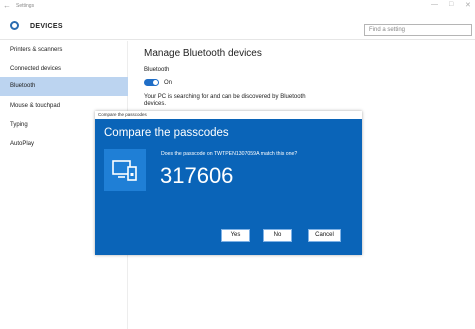  What do you see at coordinates (203, 53) in the screenshot?
I see `section-heading: Manage Bluetooth devices` at bounding box center [203, 53].